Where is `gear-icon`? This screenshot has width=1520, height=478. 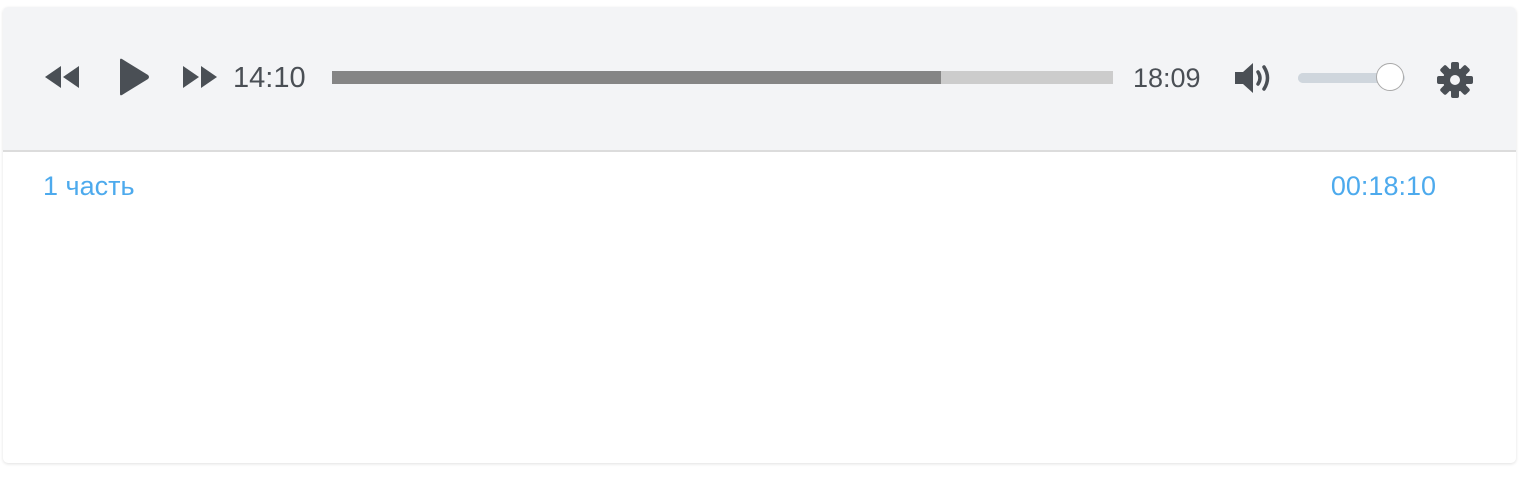 gear-icon is located at coordinates (1455, 80).